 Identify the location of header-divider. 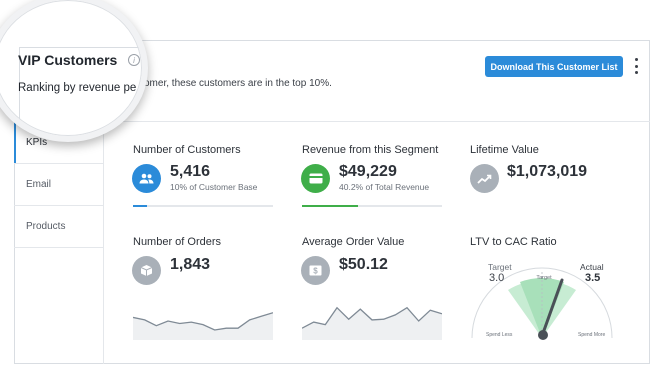
(377, 121).